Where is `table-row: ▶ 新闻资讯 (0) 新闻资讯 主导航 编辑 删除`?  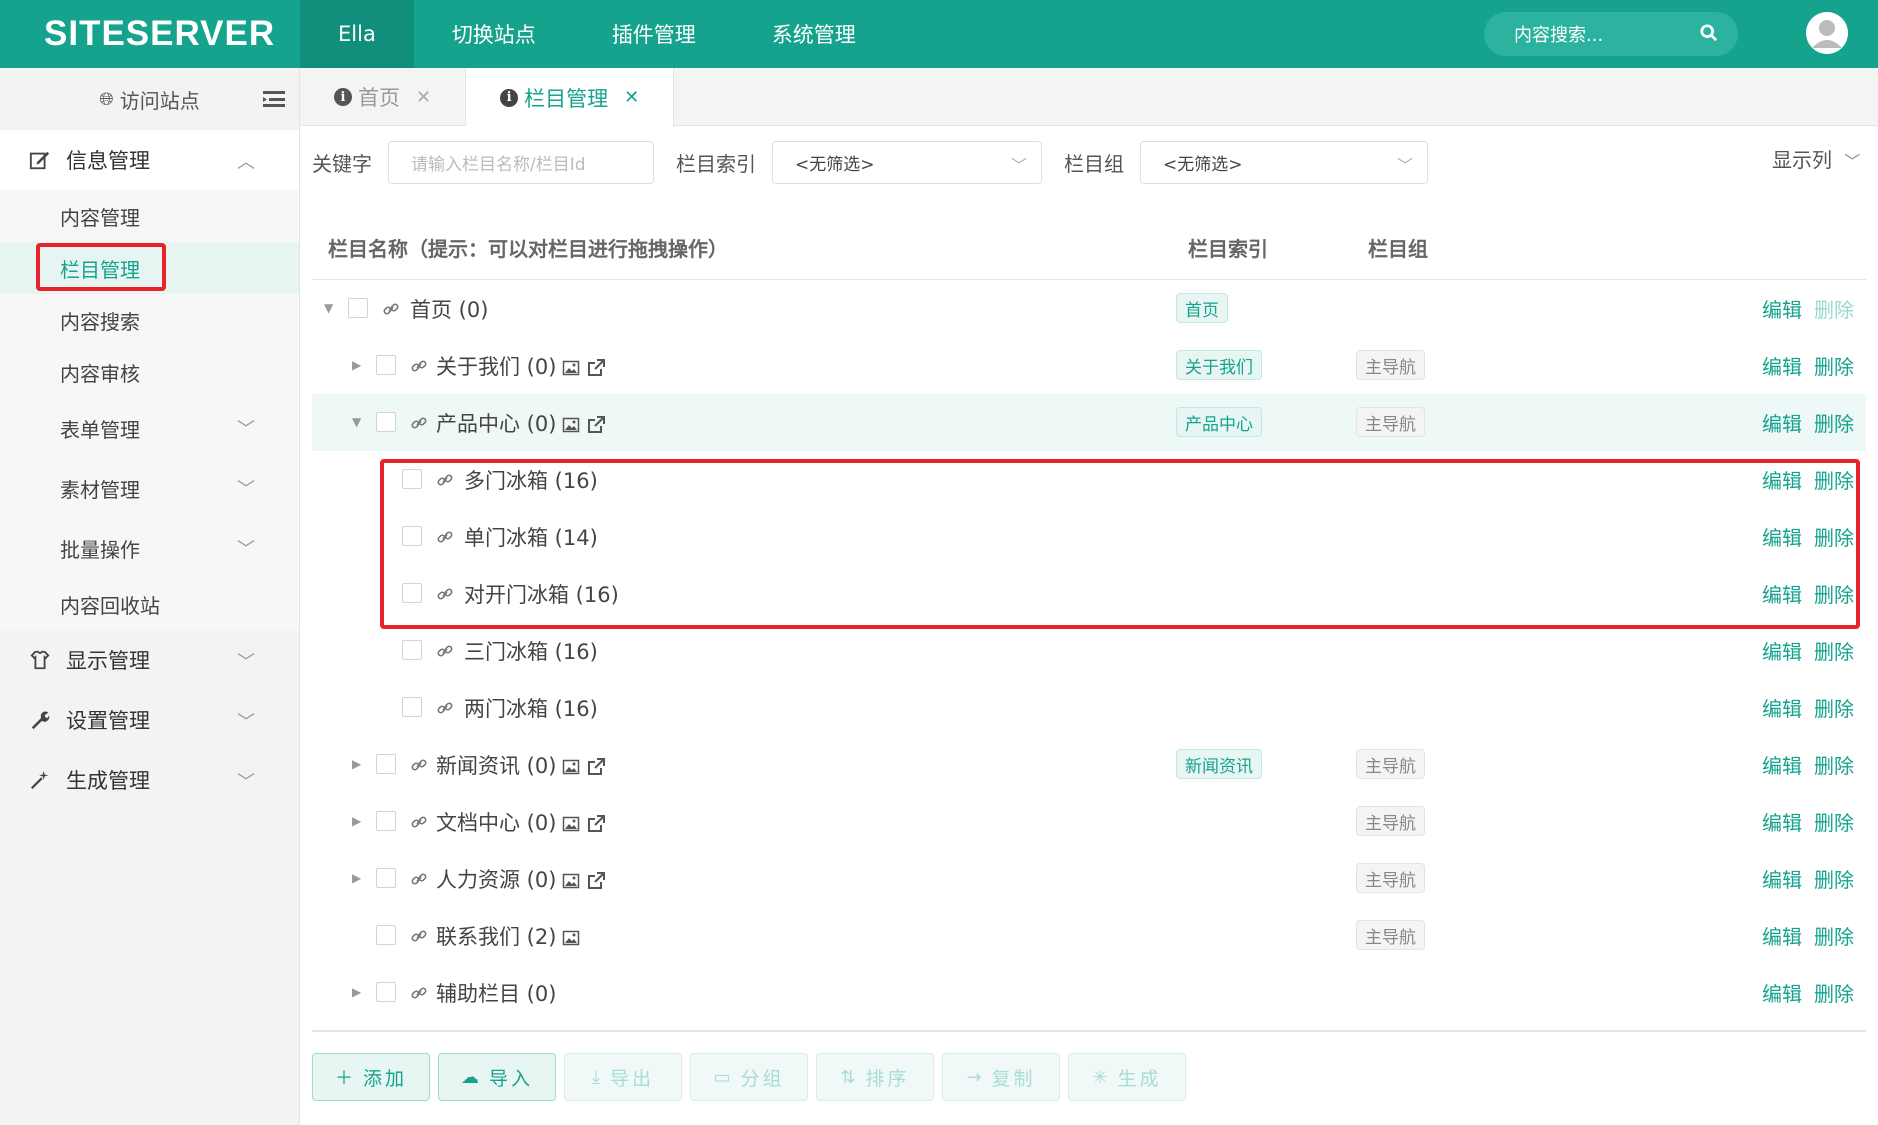
table-row: ▶ 新闻资讯 (0) 新闻资讯 主导航 编辑 删除 is located at coordinates (1089, 764).